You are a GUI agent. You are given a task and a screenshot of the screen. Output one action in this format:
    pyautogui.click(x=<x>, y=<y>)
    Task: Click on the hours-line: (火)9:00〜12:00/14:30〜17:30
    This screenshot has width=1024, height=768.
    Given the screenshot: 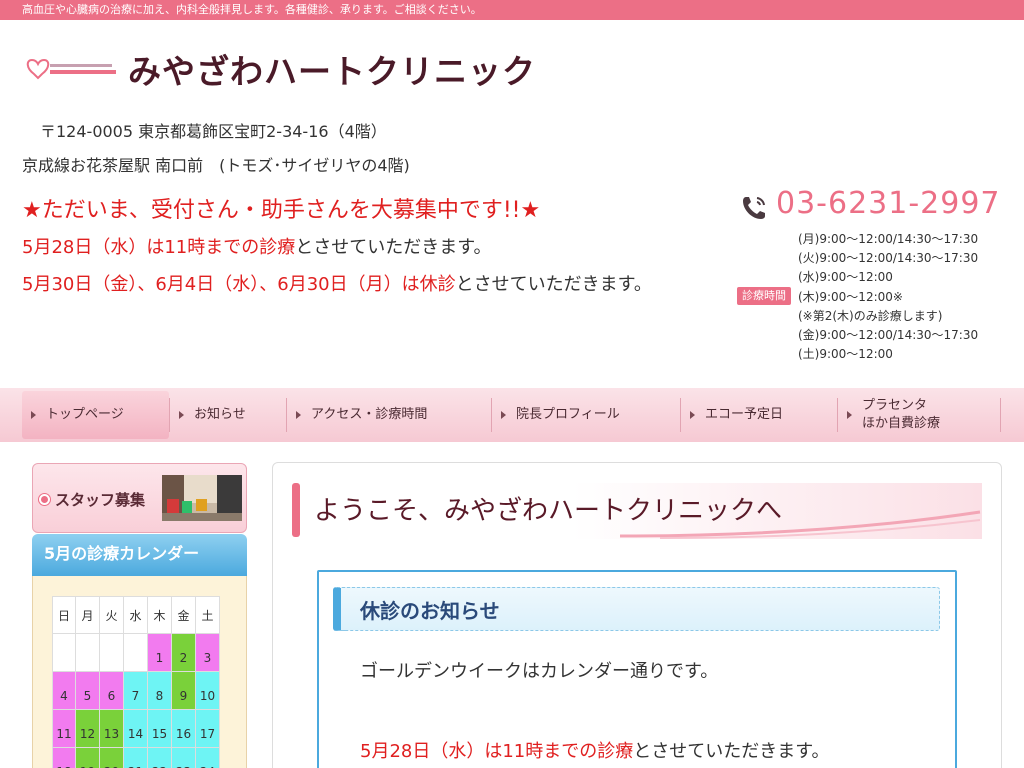 What is the action you would take?
    pyautogui.click(x=888, y=258)
    